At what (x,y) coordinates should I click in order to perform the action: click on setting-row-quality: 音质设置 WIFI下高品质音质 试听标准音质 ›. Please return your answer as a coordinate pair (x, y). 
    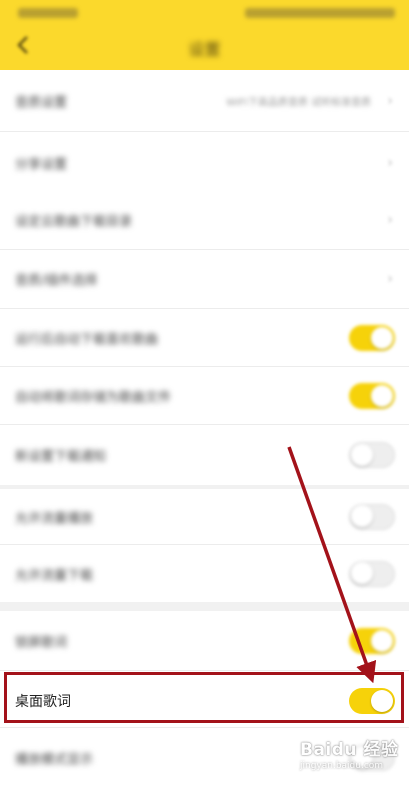
    Looking at the image, I should click on (204, 101).